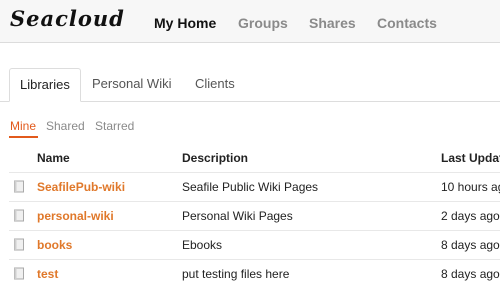  Describe the element at coordinates (470, 158) in the screenshot. I see `column-header-last-update: Last Update` at that location.